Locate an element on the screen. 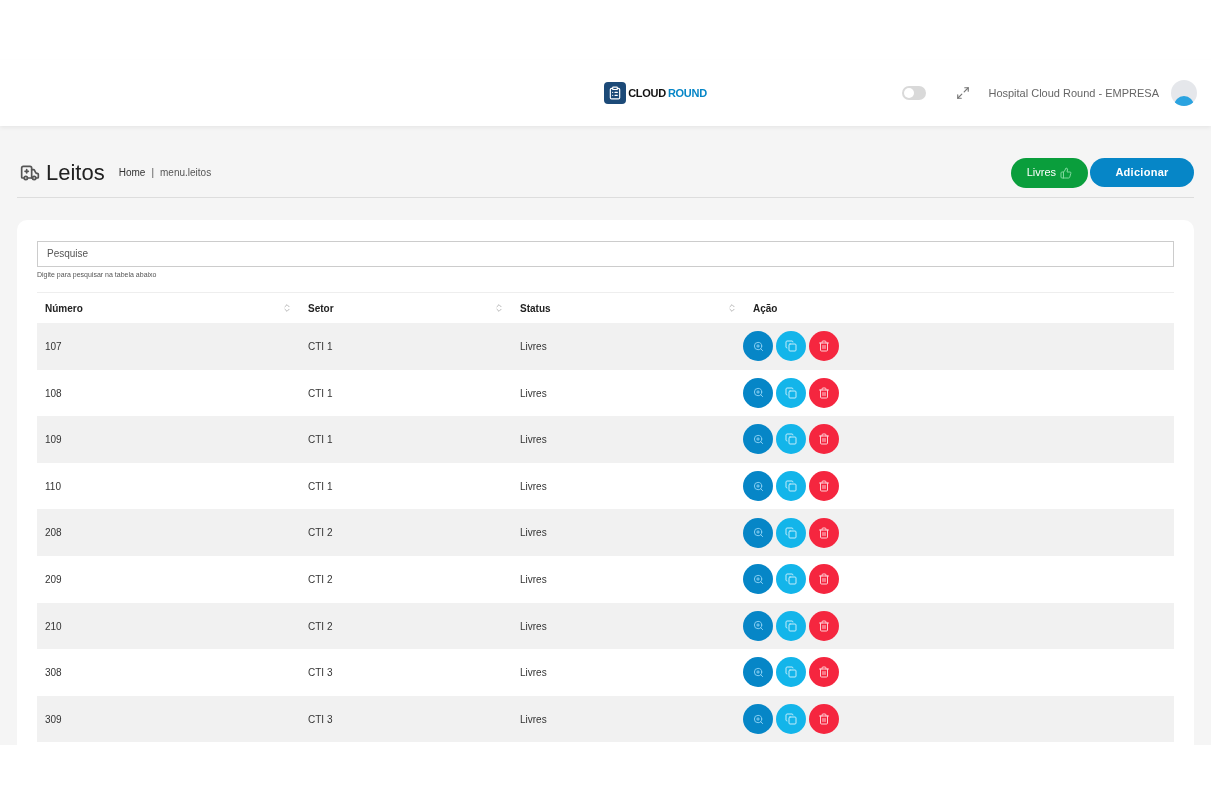  page-title: Leitos is located at coordinates (75, 173).